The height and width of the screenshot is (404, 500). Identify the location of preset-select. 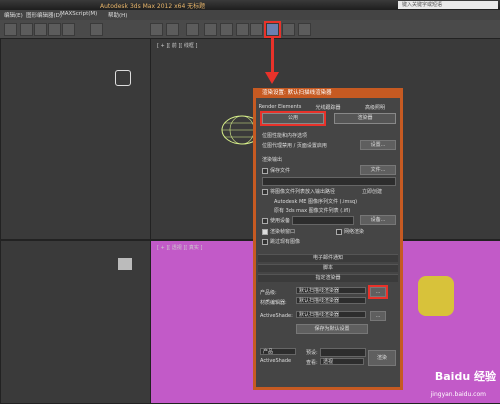
(343, 352).